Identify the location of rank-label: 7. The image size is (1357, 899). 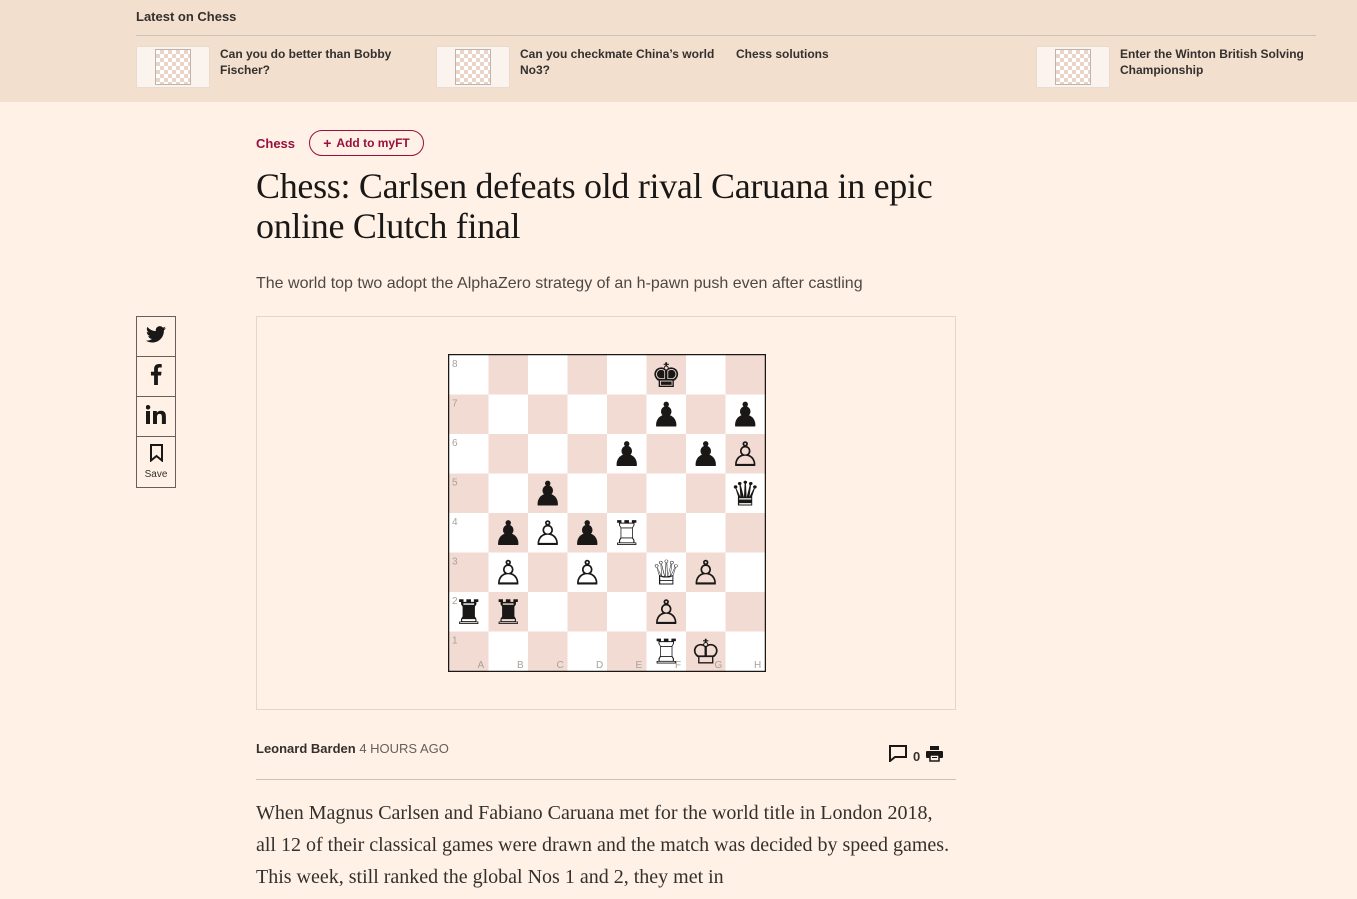
(455, 404).